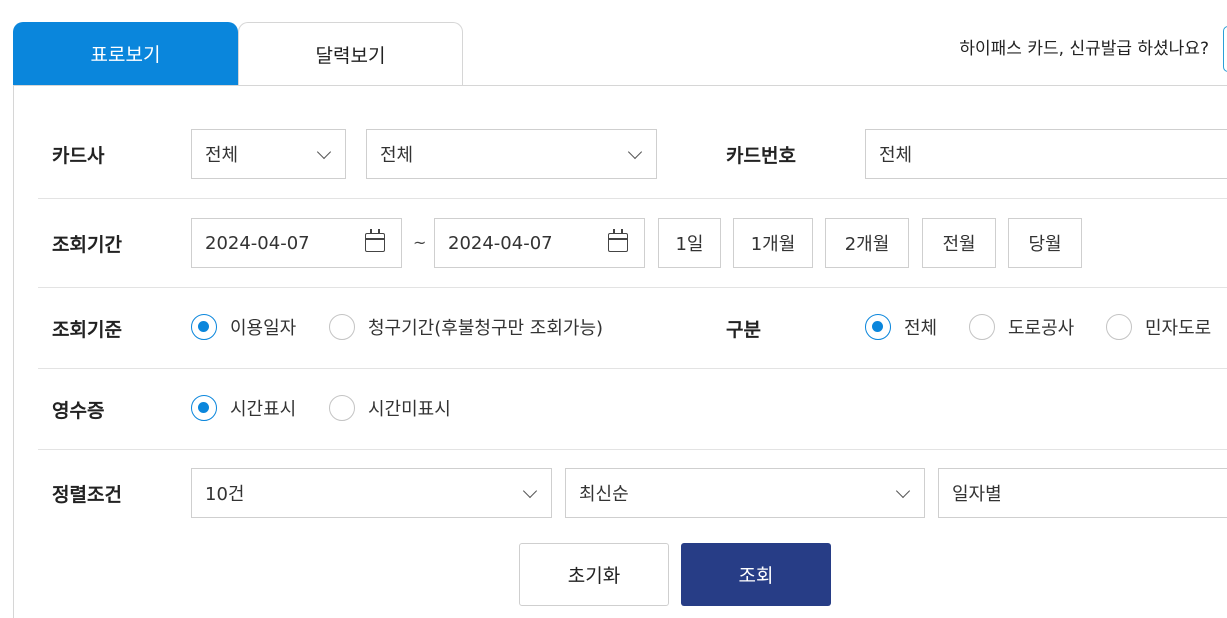  I want to click on category-label: 구분, so click(743, 330).